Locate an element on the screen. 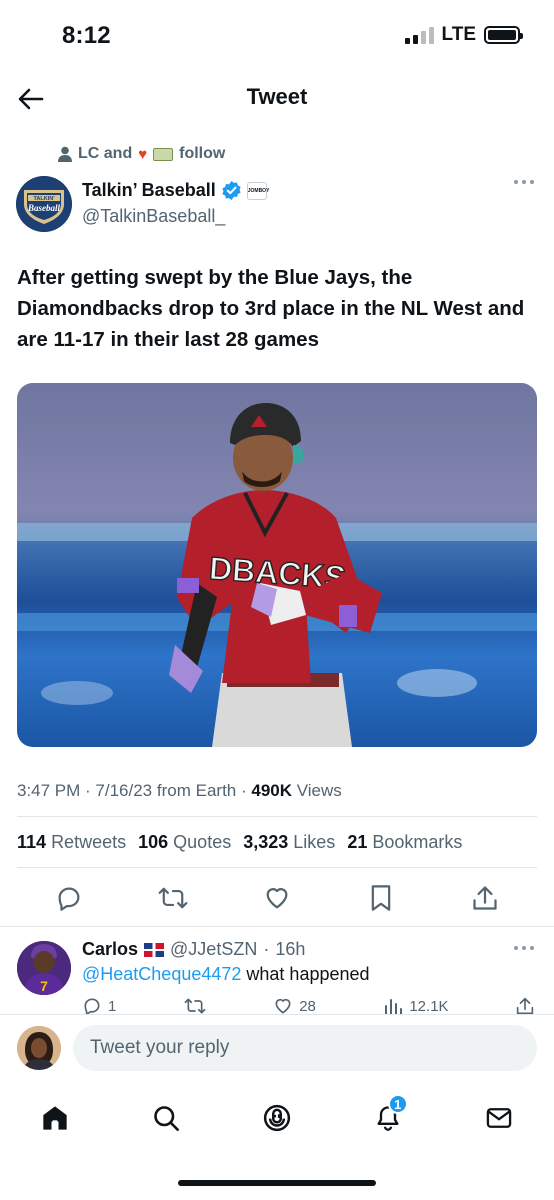 Image resolution: width=554 pixels, height=1200 pixels. svg-text: 7 is located at coordinates (44, 986).